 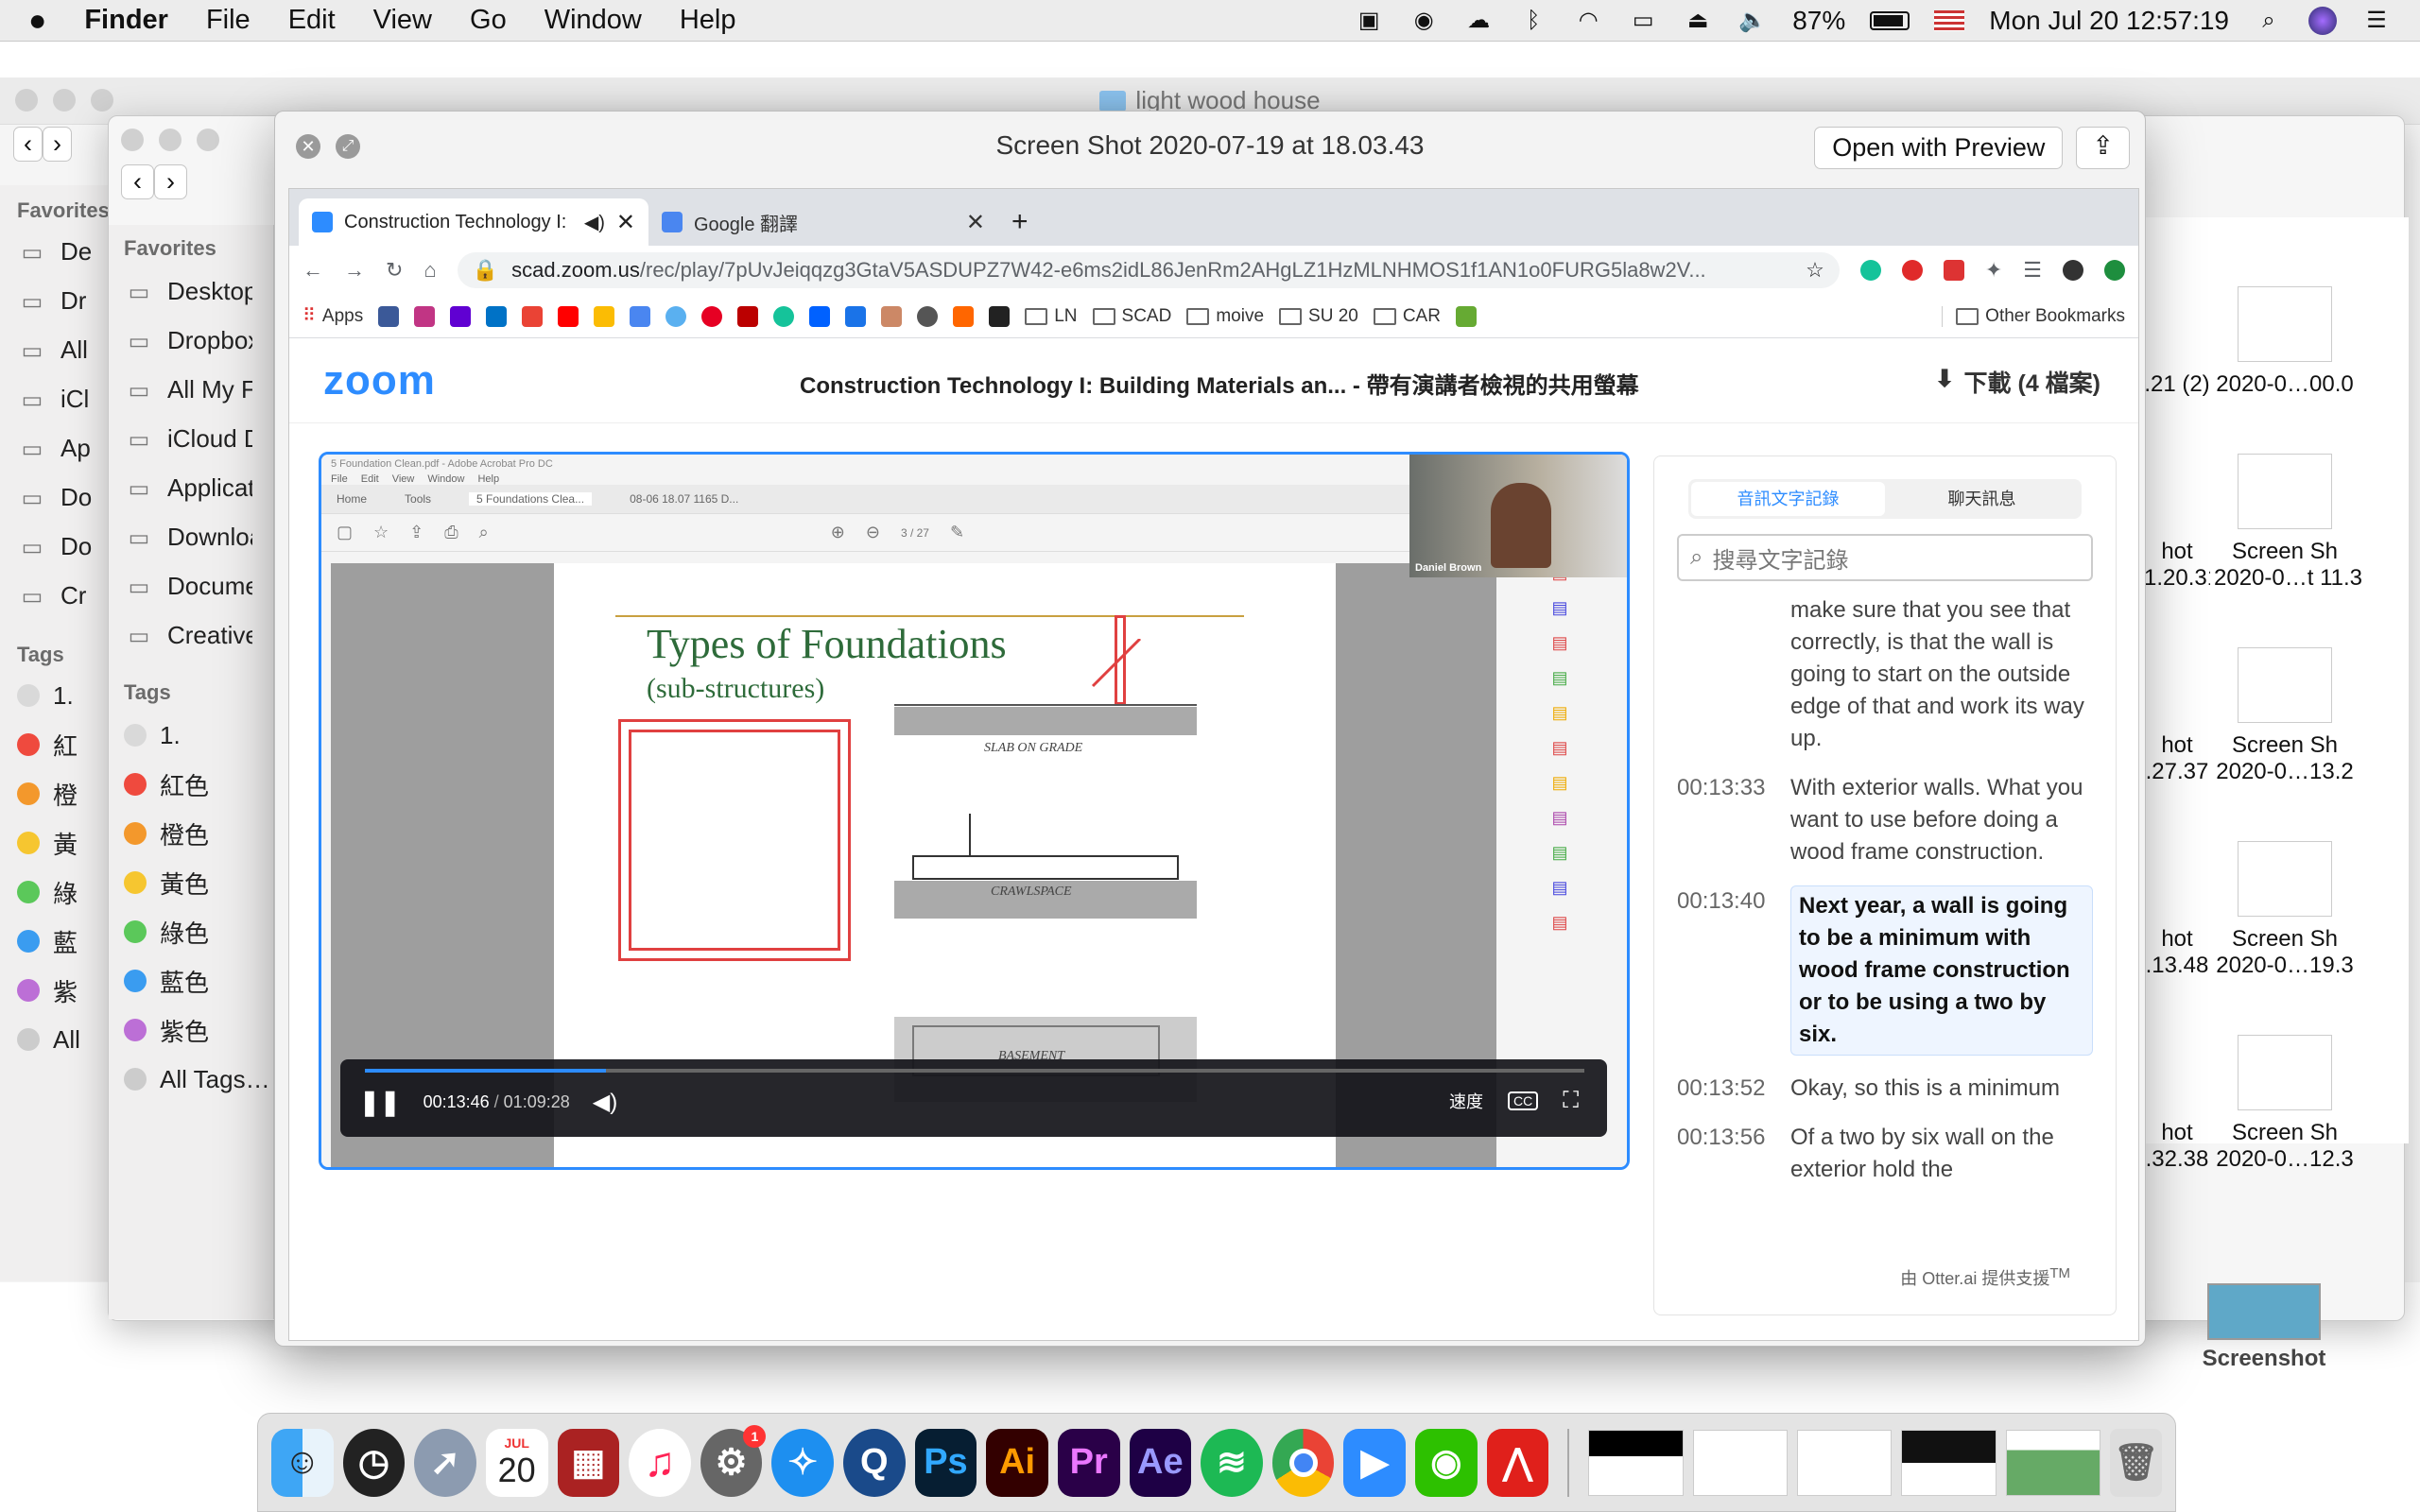 I want to click on fullscreen-icon: ⤢, so click(x=348, y=146).